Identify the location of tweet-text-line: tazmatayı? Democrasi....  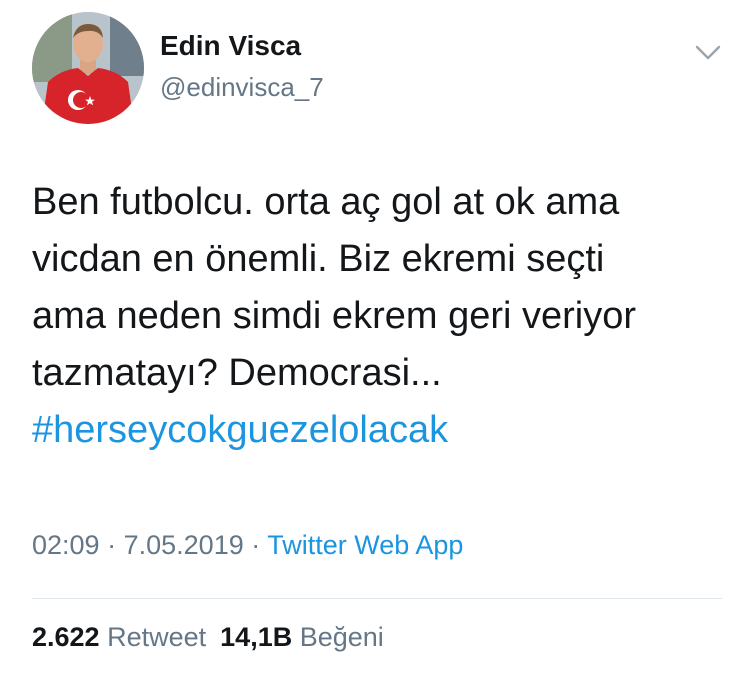
(237, 373).